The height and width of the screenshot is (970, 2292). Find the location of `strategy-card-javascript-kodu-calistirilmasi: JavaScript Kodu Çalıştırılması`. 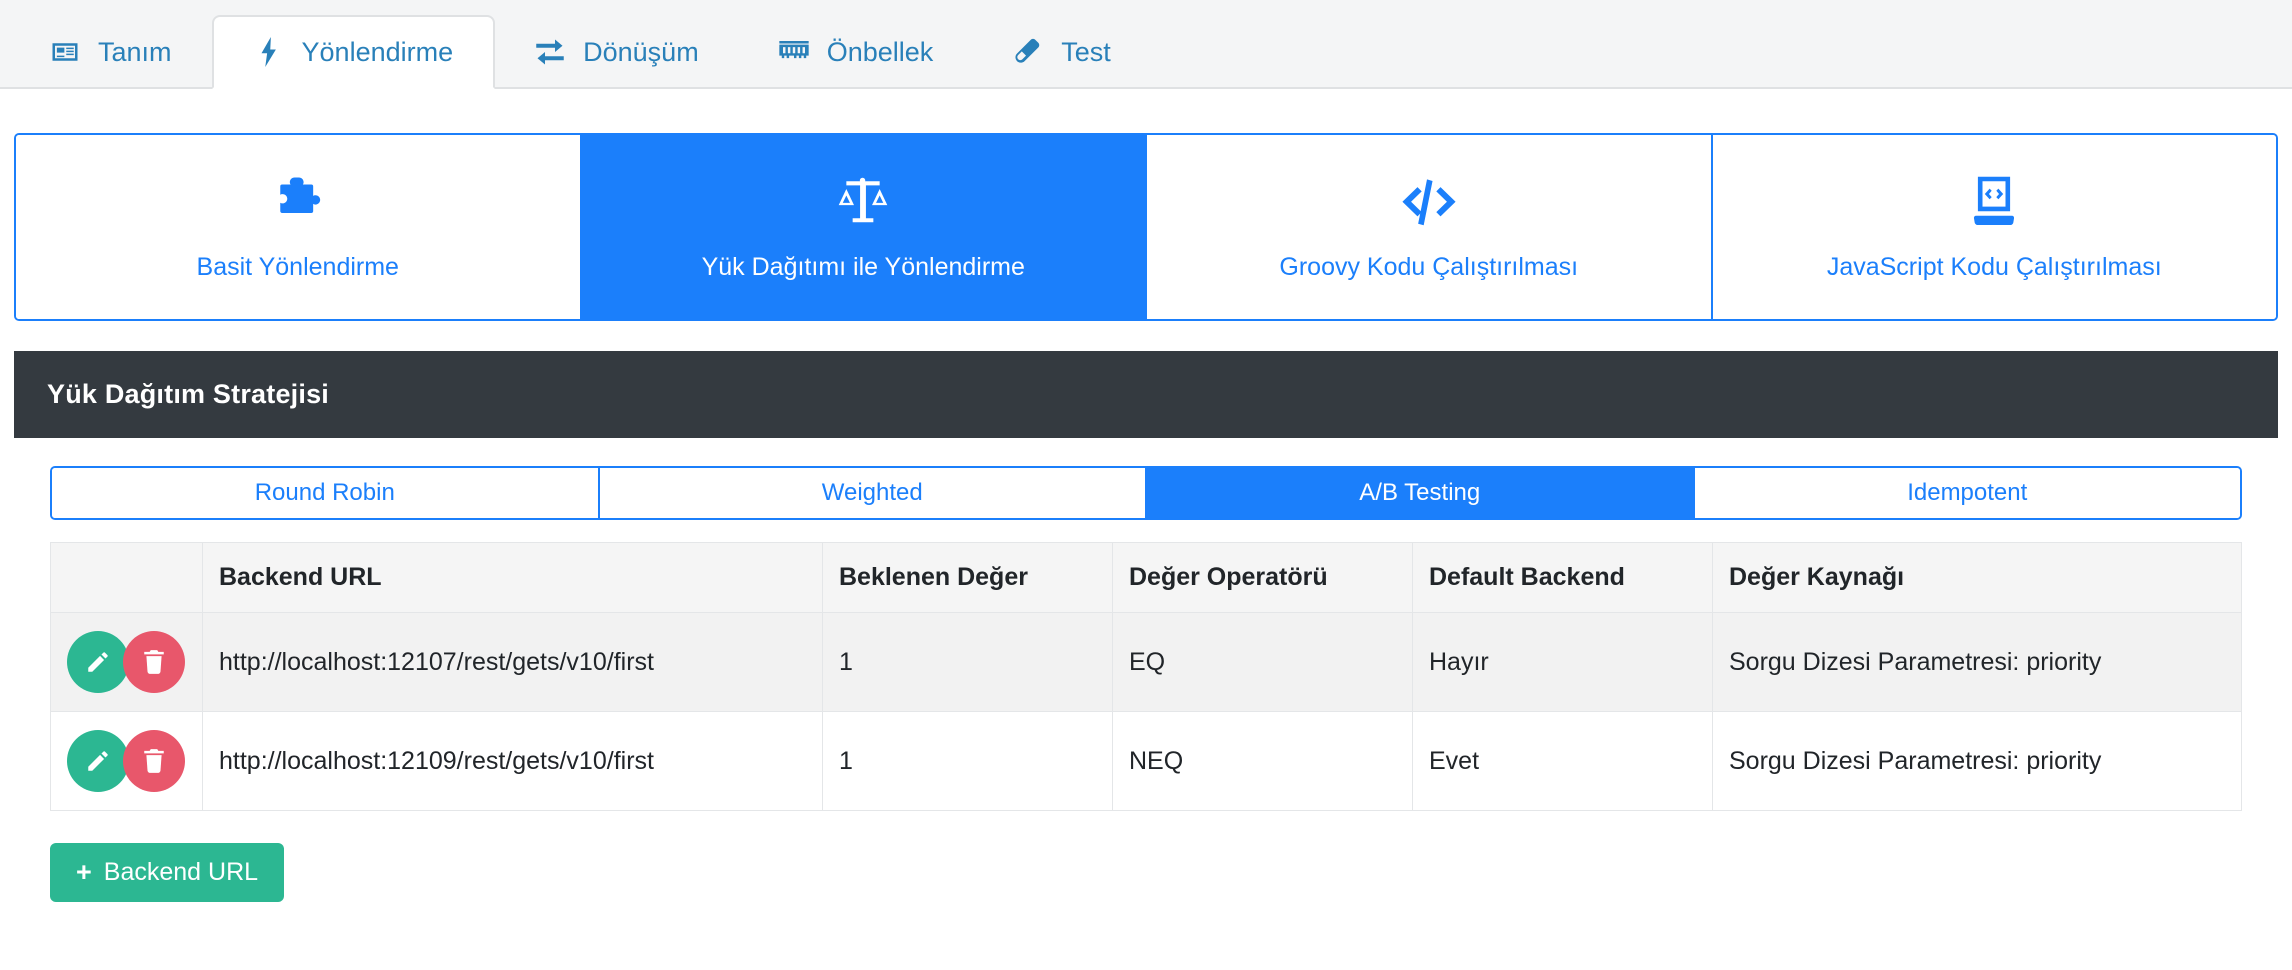

strategy-card-javascript-kodu-calistirilmasi: JavaScript Kodu Çalıştırılması is located at coordinates (1994, 227).